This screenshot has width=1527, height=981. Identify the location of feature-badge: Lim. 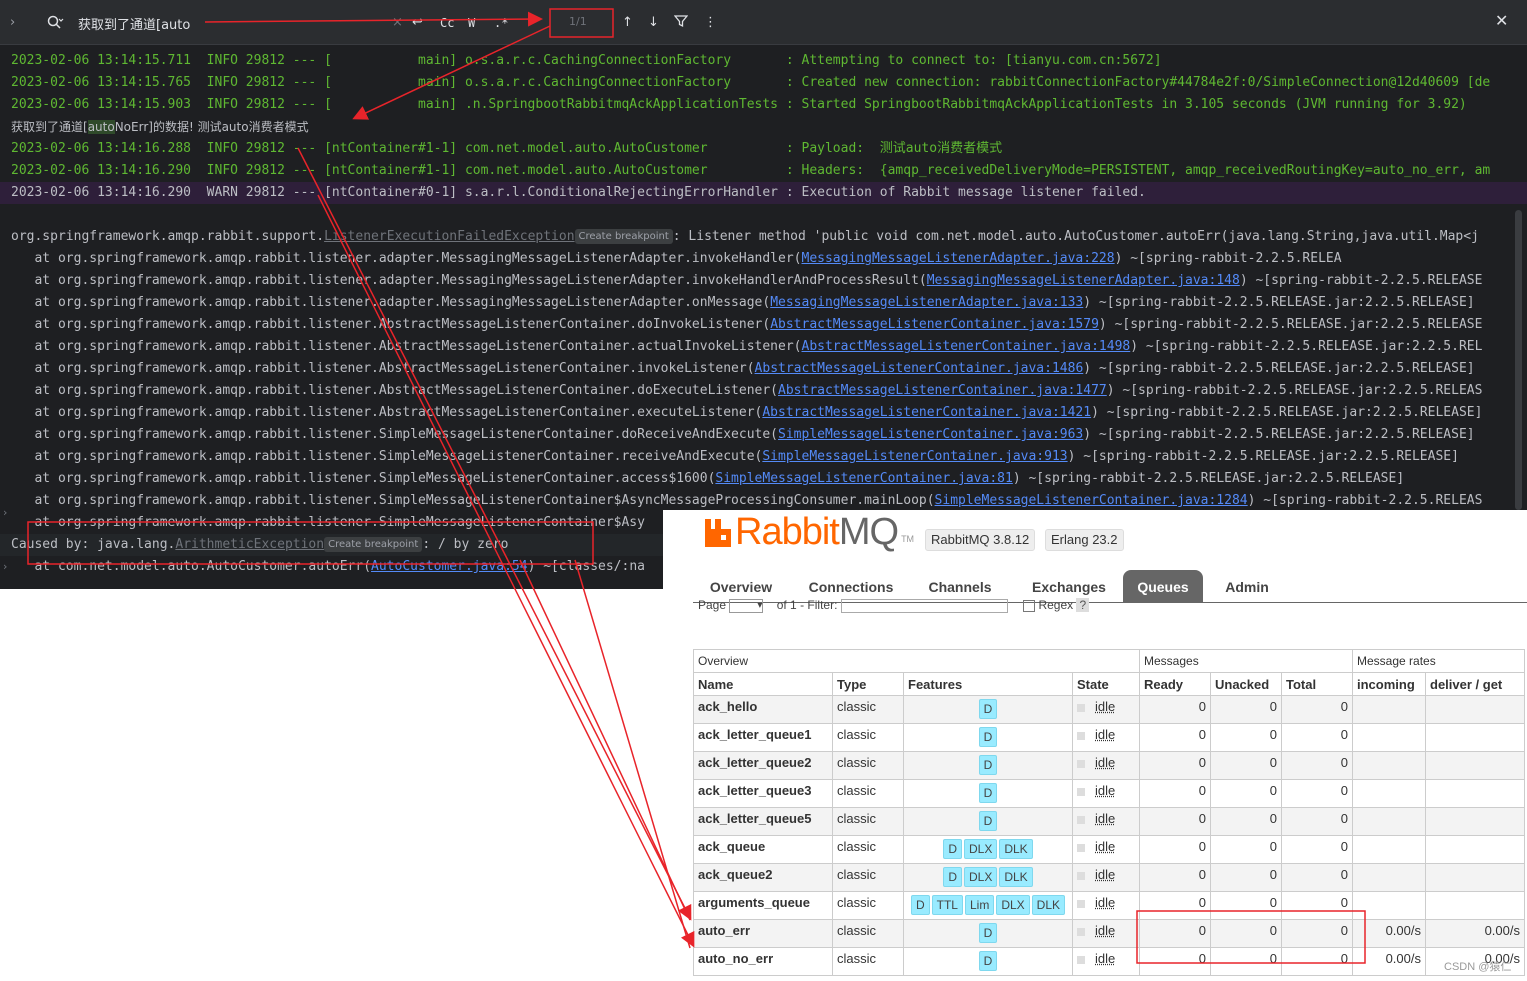
(979, 905).